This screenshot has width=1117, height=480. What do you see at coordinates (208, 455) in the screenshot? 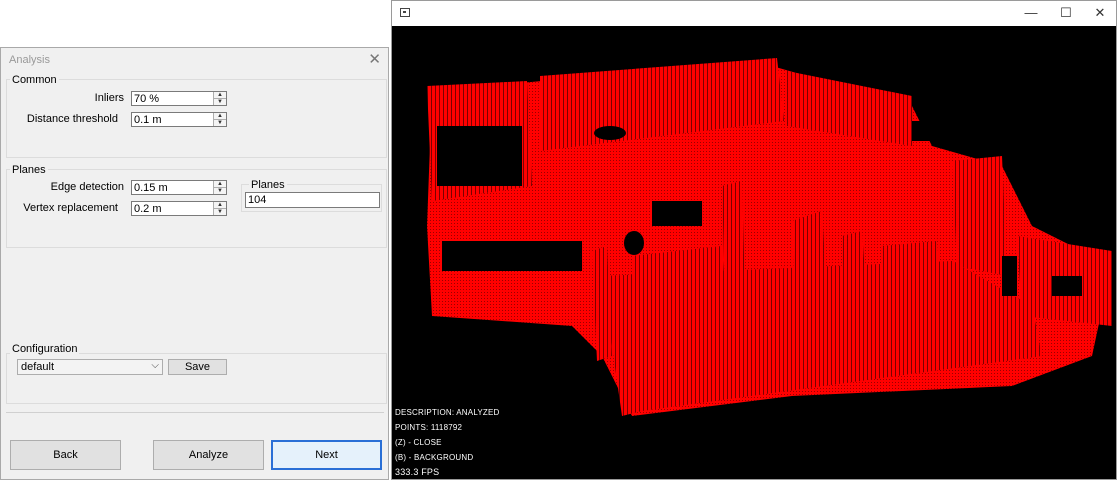
I see `analyze-button: Analyze` at bounding box center [208, 455].